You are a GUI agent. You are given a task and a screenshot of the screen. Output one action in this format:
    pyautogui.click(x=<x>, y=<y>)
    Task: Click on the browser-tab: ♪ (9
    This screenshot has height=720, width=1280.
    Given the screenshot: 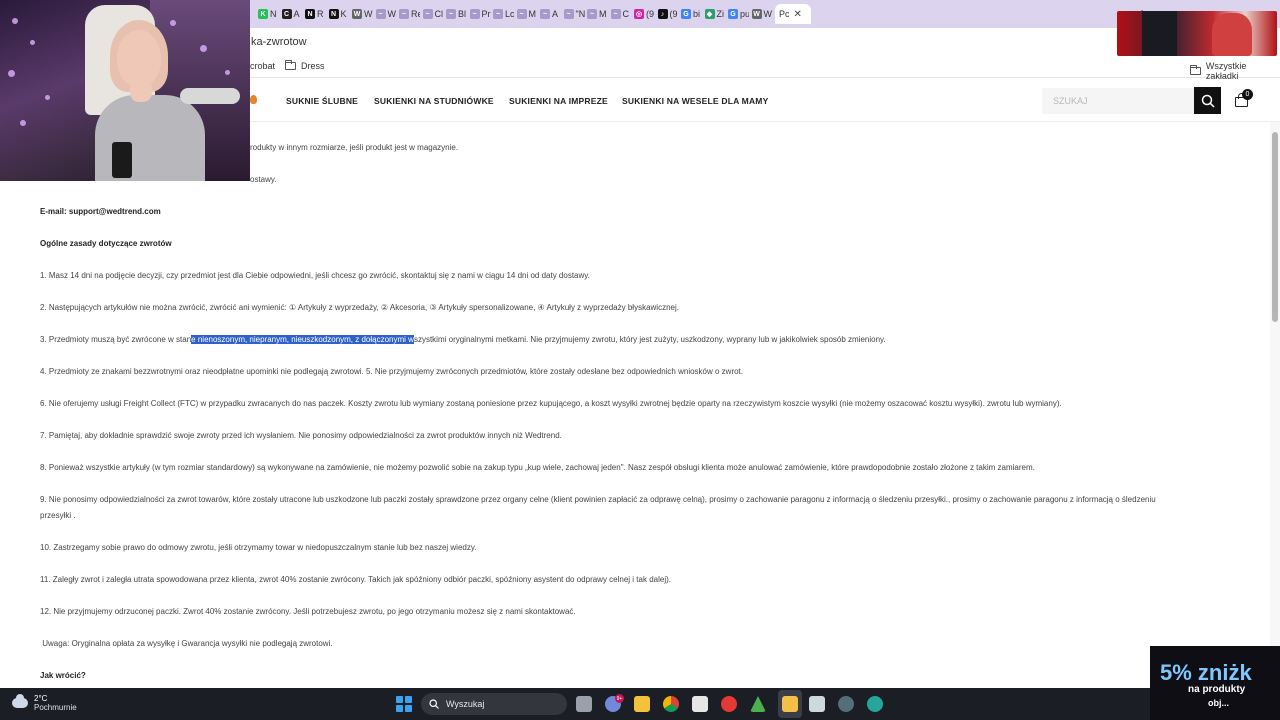 What is the action you would take?
    pyautogui.click(x=668, y=14)
    